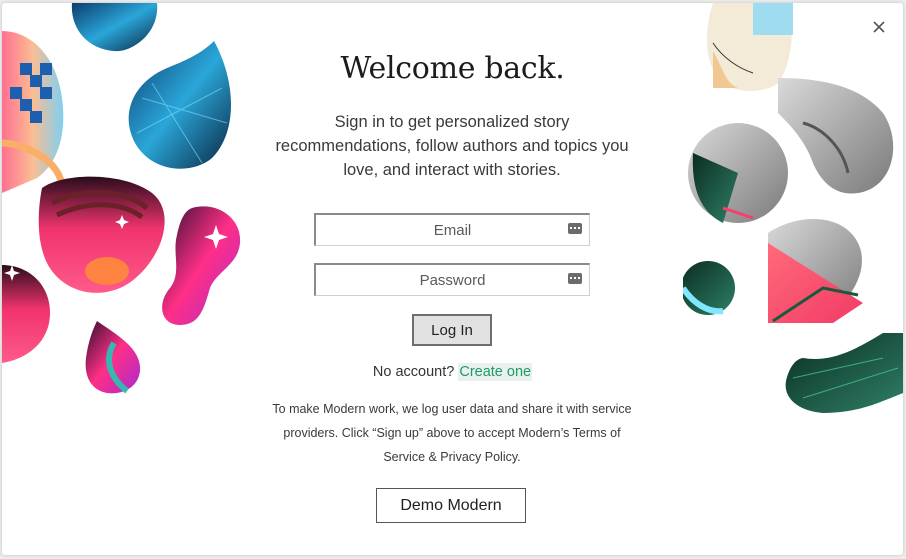 This screenshot has height=559, width=906. What do you see at coordinates (451, 505) in the screenshot?
I see `demo-modern-button: Demo Modern` at bounding box center [451, 505].